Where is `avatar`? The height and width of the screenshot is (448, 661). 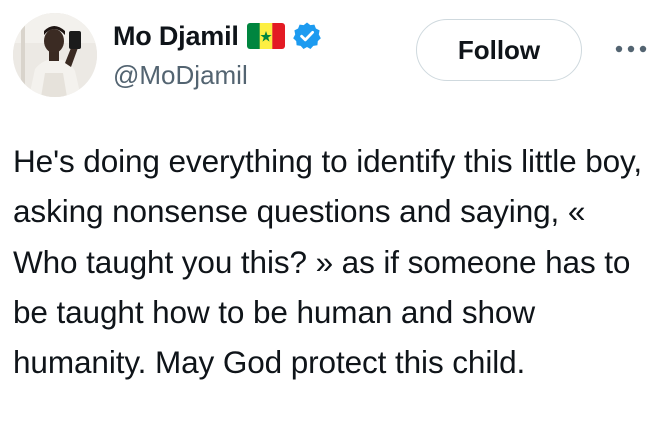 avatar is located at coordinates (55, 55).